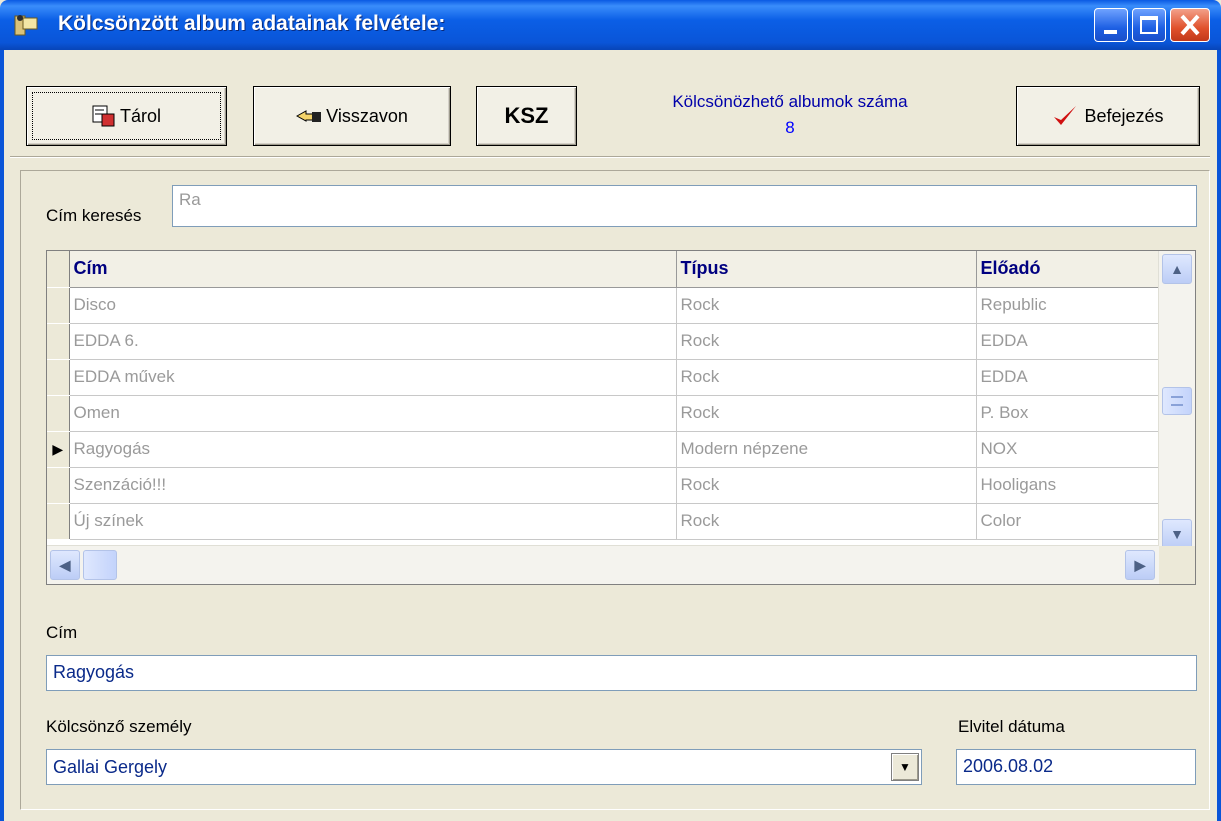 Image resolution: width=1221 pixels, height=821 pixels. I want to click on vertical-scroll-thumb, so click(1177, 401).